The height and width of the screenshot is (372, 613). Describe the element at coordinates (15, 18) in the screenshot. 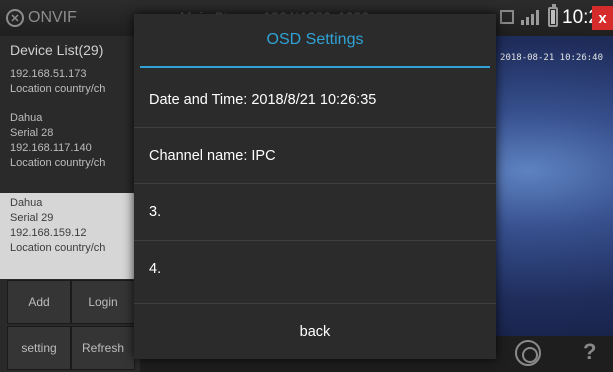

I see `app-close-icon: ✕` at that location.